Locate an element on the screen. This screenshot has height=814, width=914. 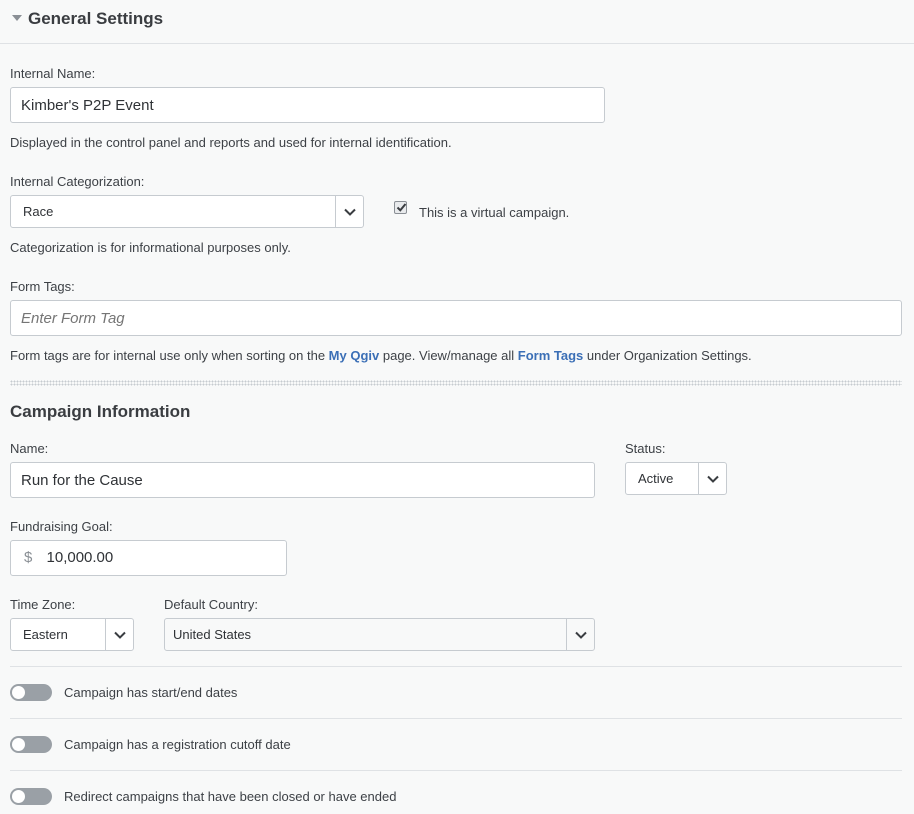
internal-name-label: Internal Name: is located at coordinates (53, 73).